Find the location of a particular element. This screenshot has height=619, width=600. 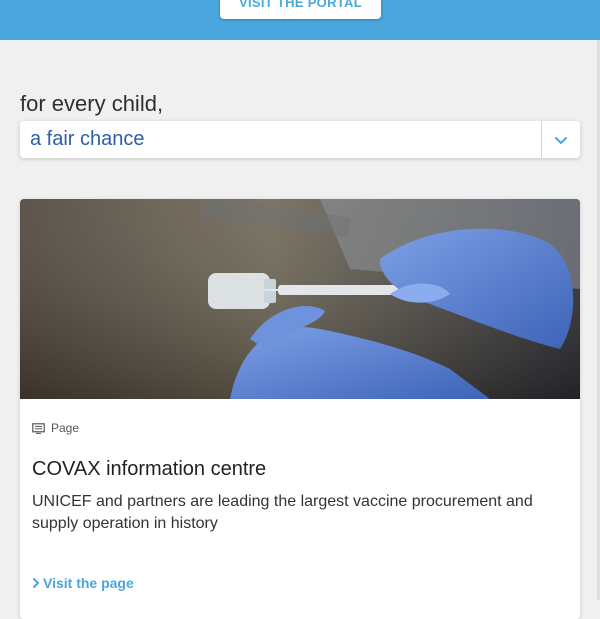

content-type-label: Page is located at coordinates (65, 428).